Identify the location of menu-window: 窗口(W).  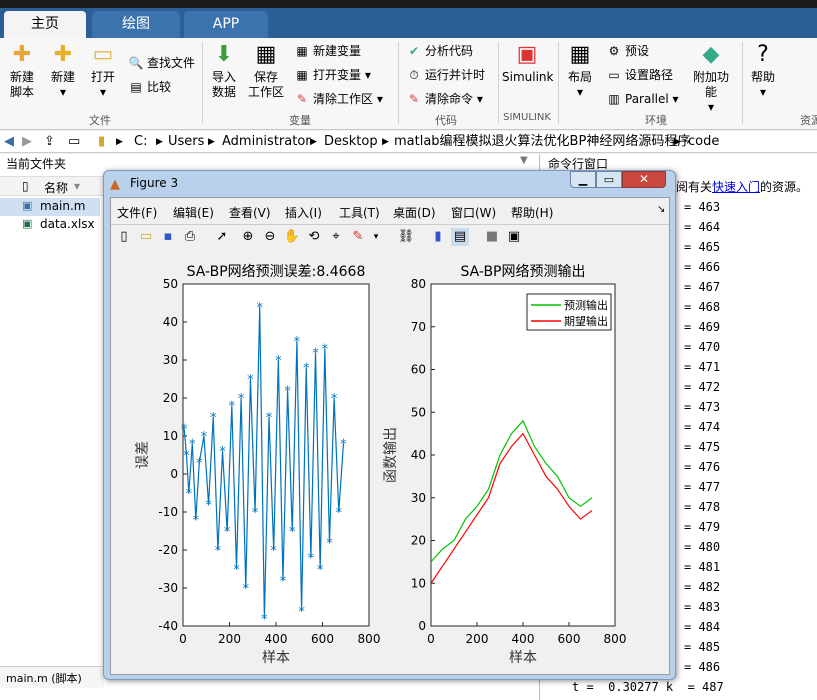
(473, 212).